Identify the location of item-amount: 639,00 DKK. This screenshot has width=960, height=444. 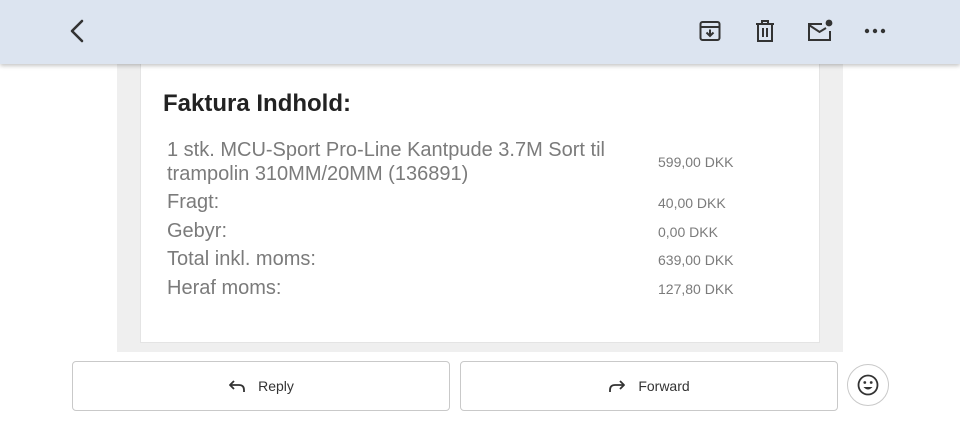
(696, 260).